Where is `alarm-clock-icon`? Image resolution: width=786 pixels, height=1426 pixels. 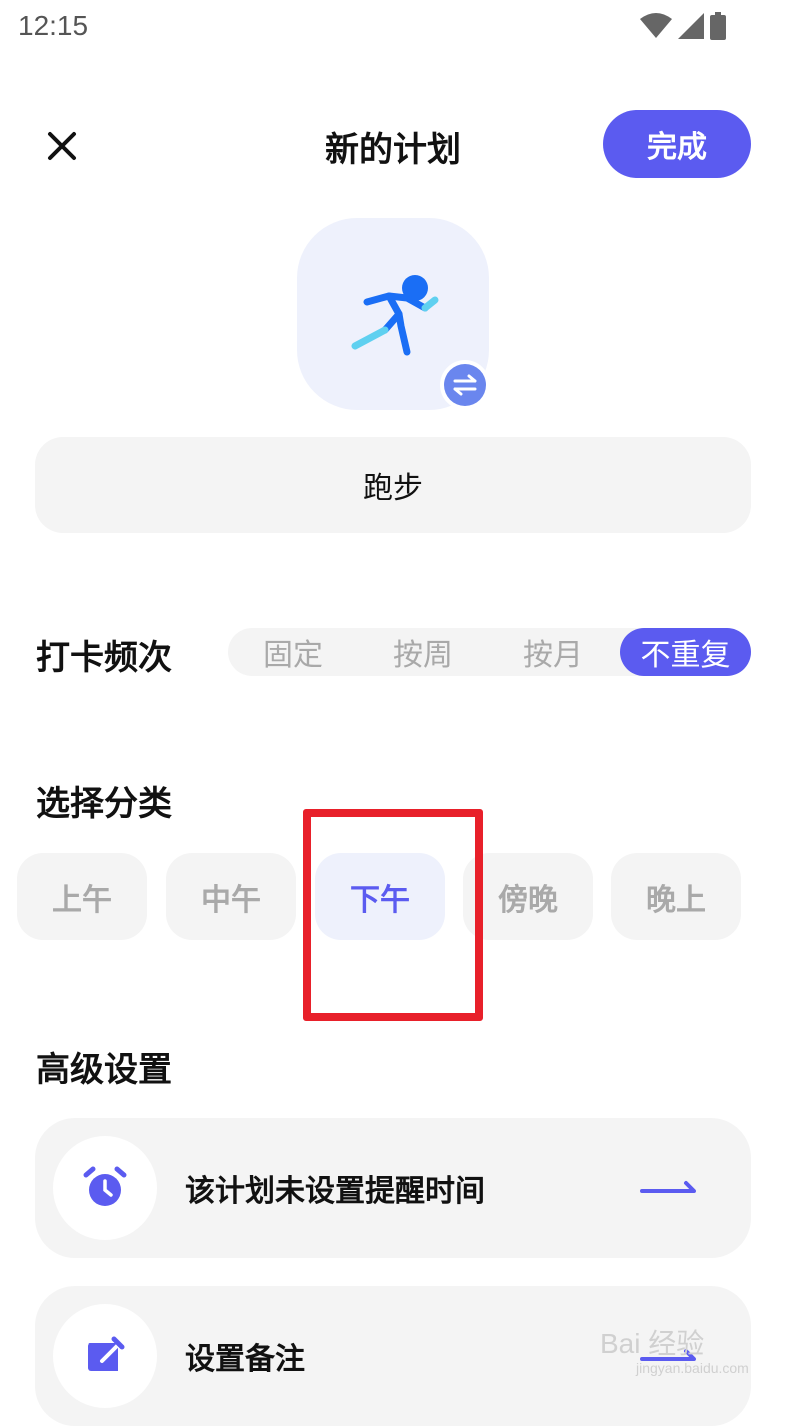
alarm-clock-icon is located at coordinates (105, 1186).